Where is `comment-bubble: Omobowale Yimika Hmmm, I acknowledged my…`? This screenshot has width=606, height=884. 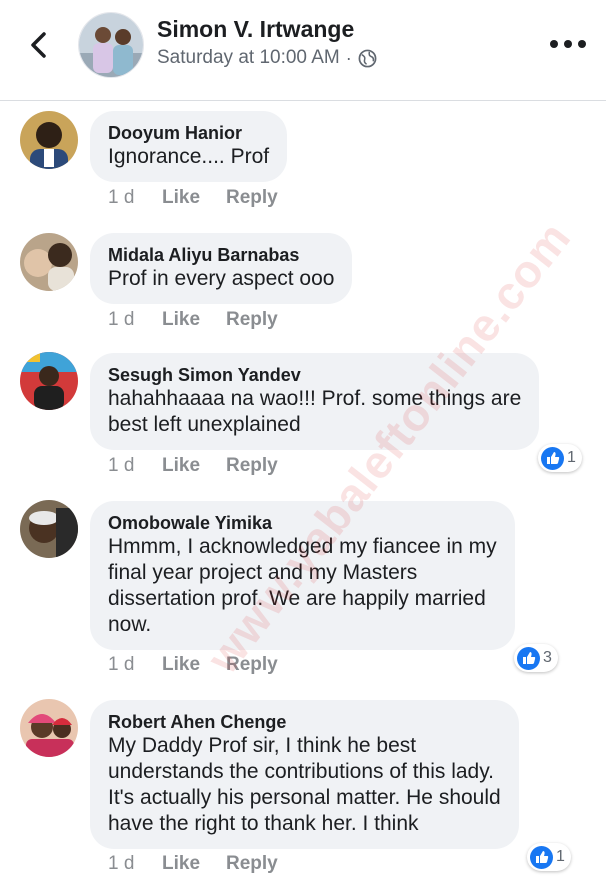 comment-bubble: Omobowale Yimika Hmmm, I acknowledged my… is located at coordinates (302, 575).